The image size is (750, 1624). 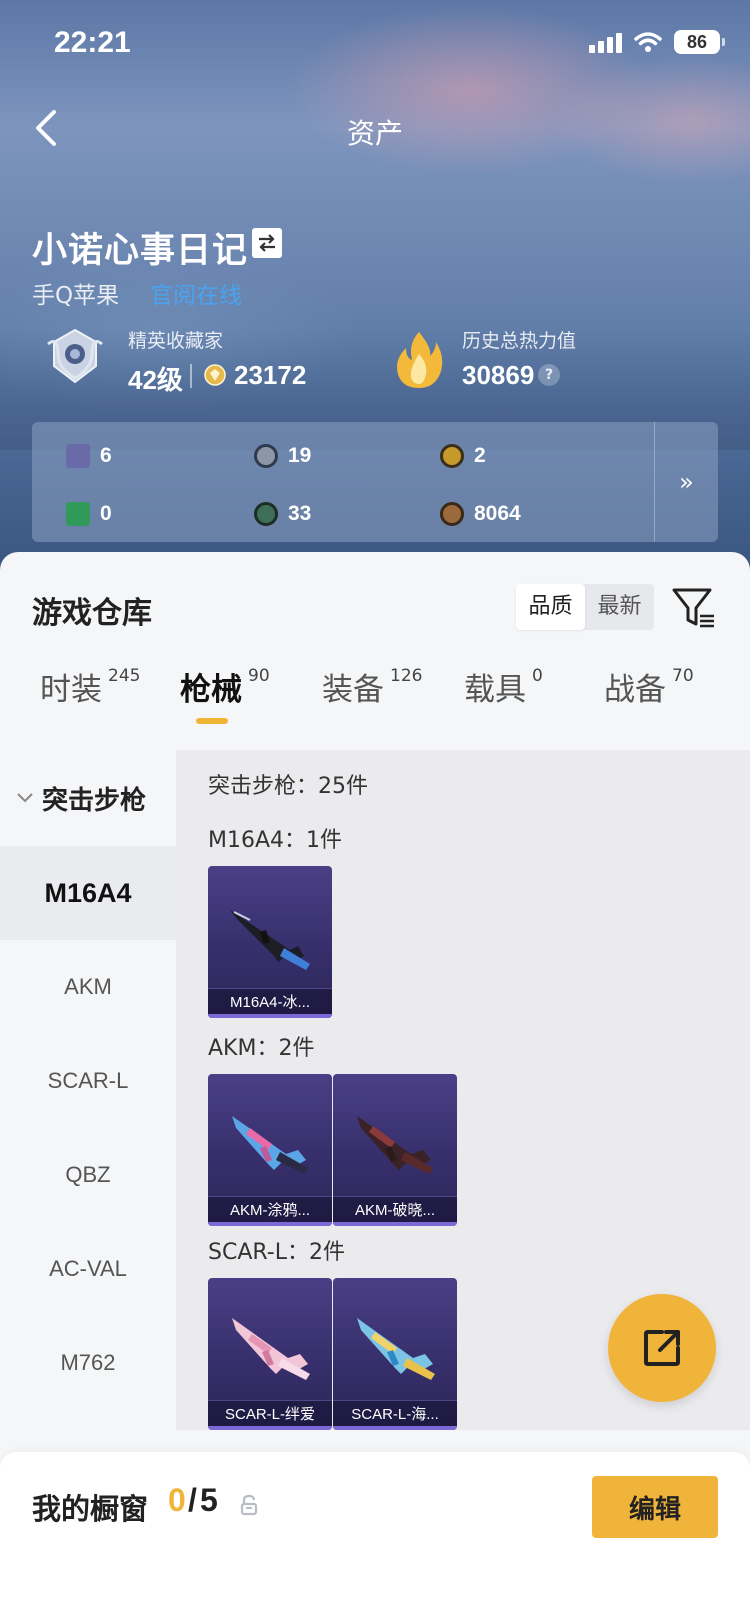 I want to click on signal-icon, so click(x=605, y=42).